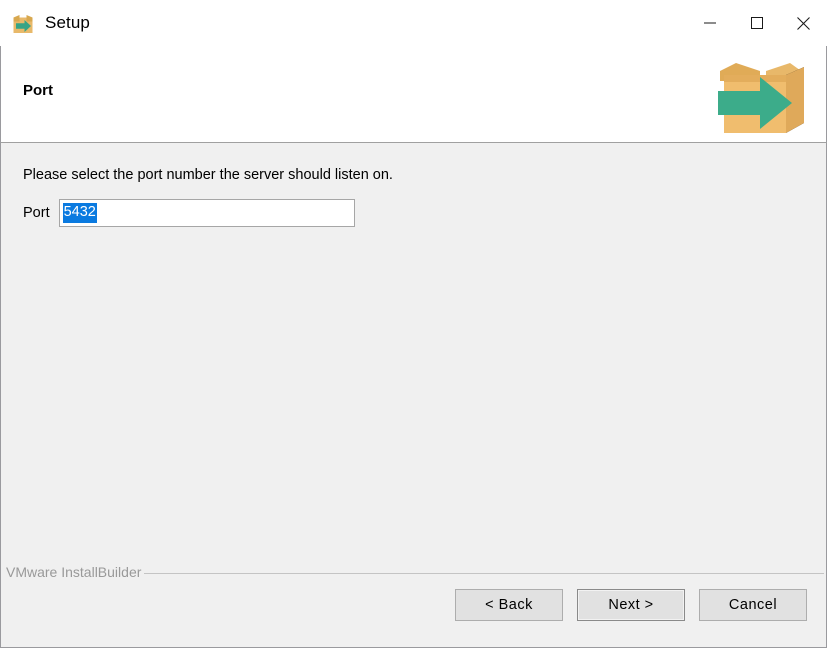 The height and width of the screenshot is (648, 827). I want to click on port-input-value: 5432, so click(79, 213).